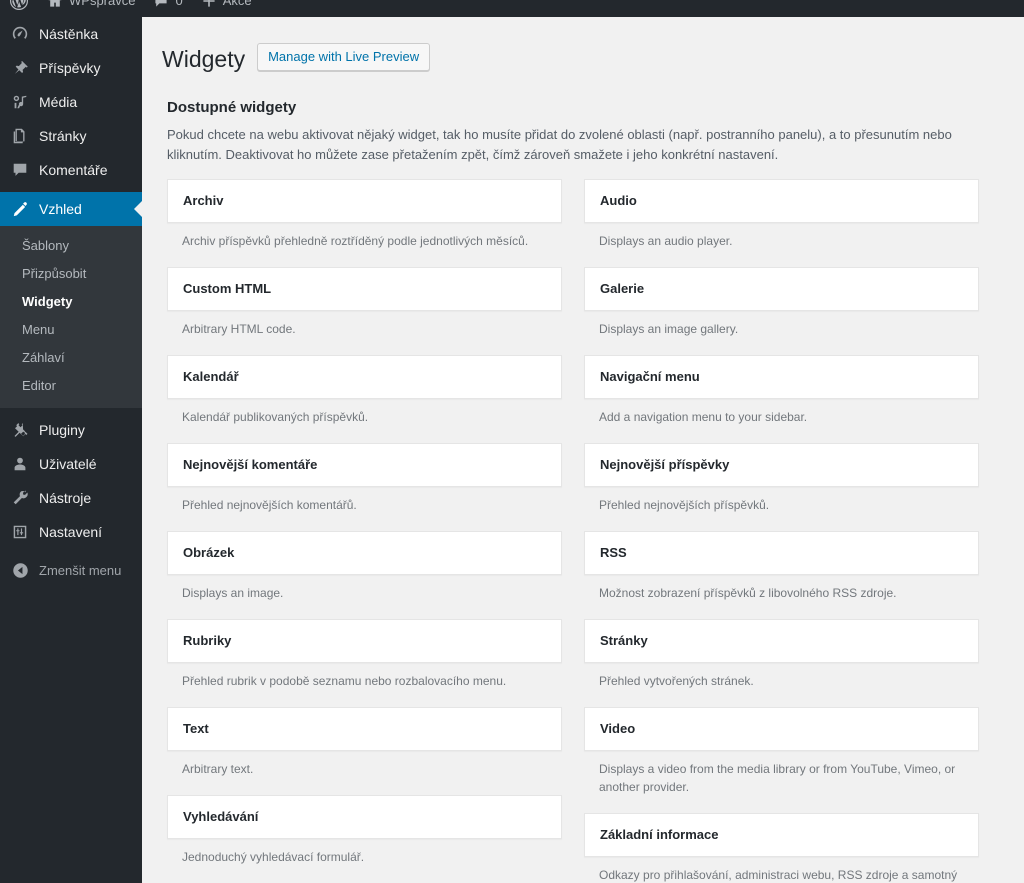 This screenshot has height=883, width=1024. Describe the element at coordinates (71, 274) in the screenshot. I see `submenu-item-customize: Přizpůsobit` at that location.